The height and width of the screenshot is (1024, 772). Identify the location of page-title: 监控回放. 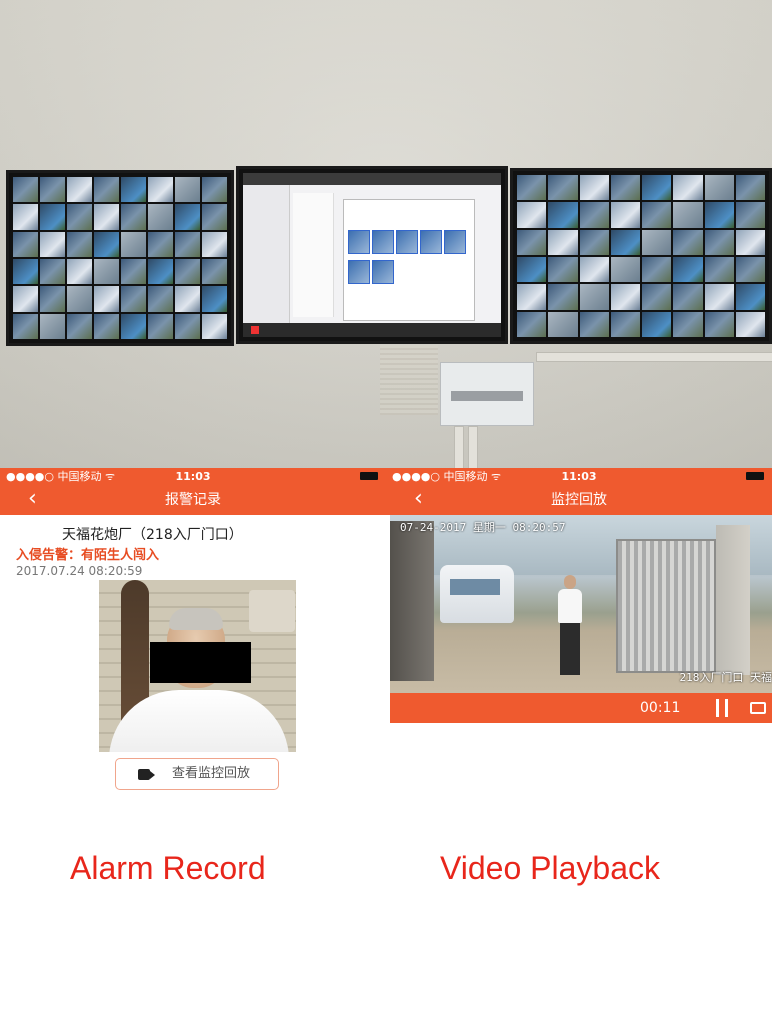
(579, 500).